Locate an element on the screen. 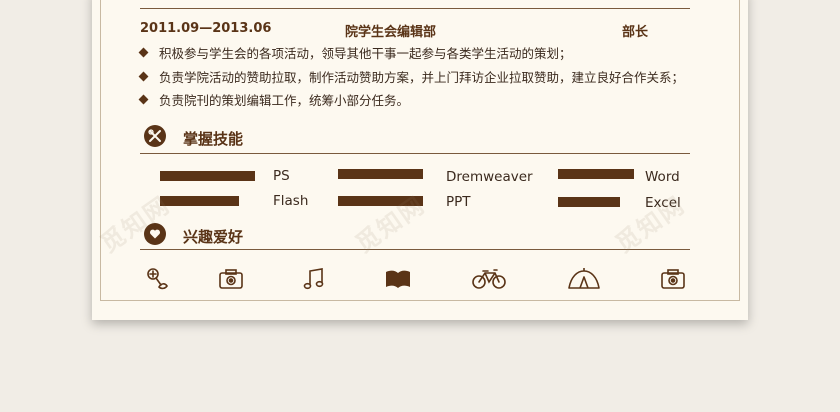  experience-bullet: 积极参与学生会的各项活动，领导其他干事一起参与各类学生活动的策划； is located at coordinates (355, 52).